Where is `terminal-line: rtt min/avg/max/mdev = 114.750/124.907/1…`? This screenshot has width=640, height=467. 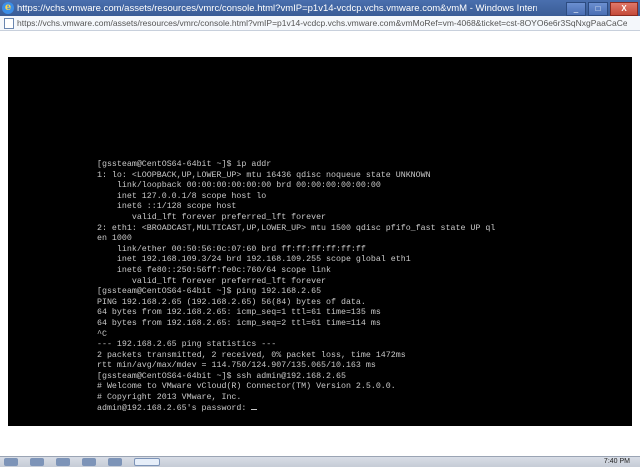
terminal-line: rtt min/avg/max/mdev = 114.750/124.907/1… is located at coordinates (236, 366).